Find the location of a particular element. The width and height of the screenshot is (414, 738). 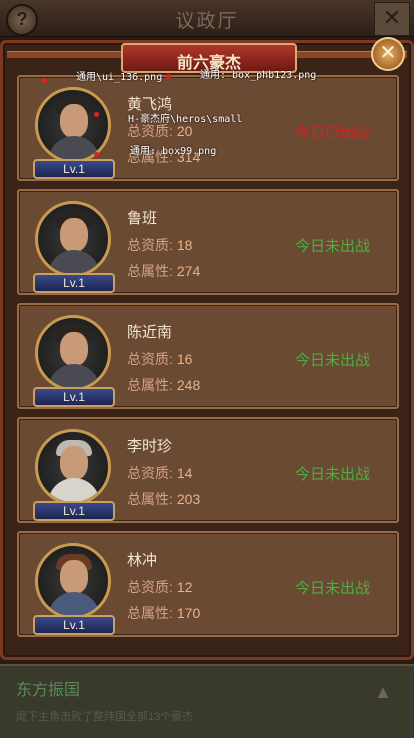

footer-text: 麾下主角击败了整纬国全部13个豪杰 is located at coordinates (105, 717).